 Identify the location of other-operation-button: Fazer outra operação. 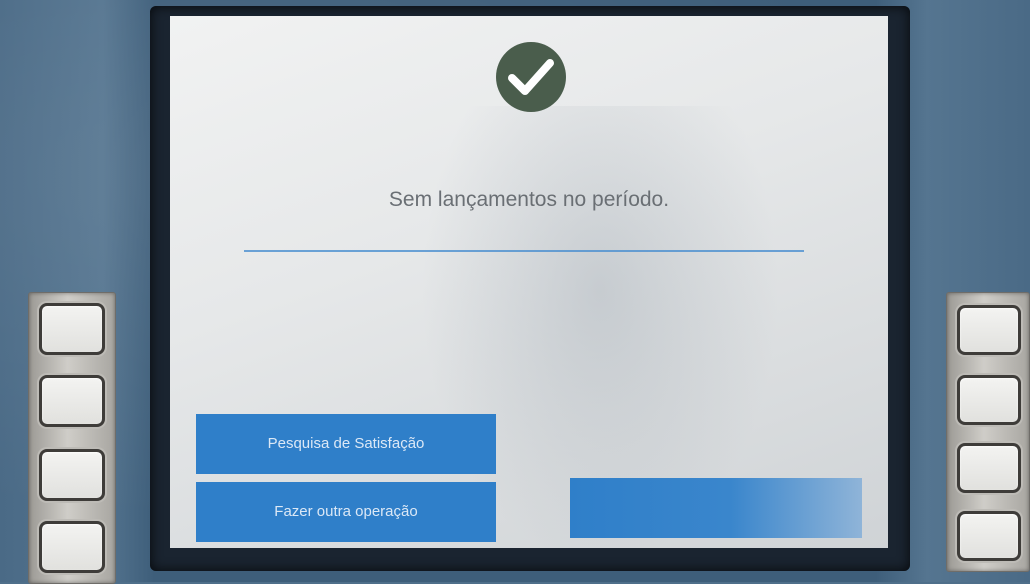
(346, 512).